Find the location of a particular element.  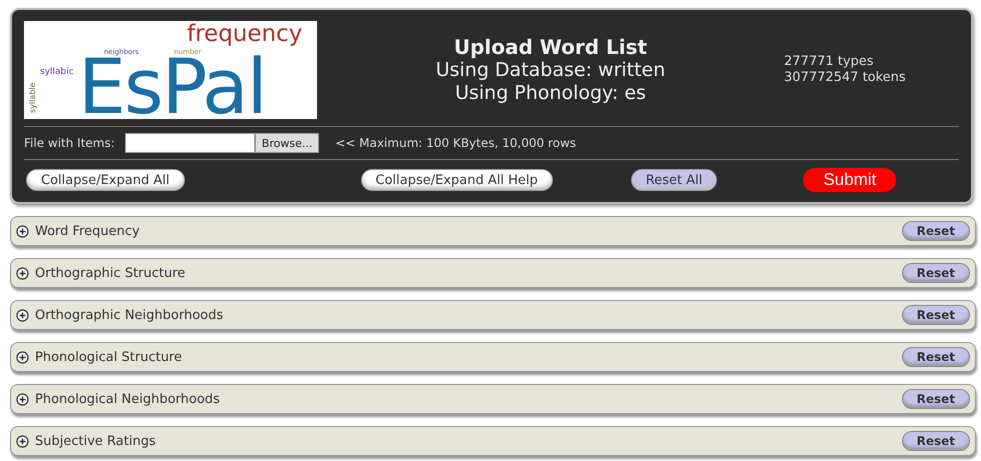

reset-all-button: Reset All is located at coordinates (674, 180).